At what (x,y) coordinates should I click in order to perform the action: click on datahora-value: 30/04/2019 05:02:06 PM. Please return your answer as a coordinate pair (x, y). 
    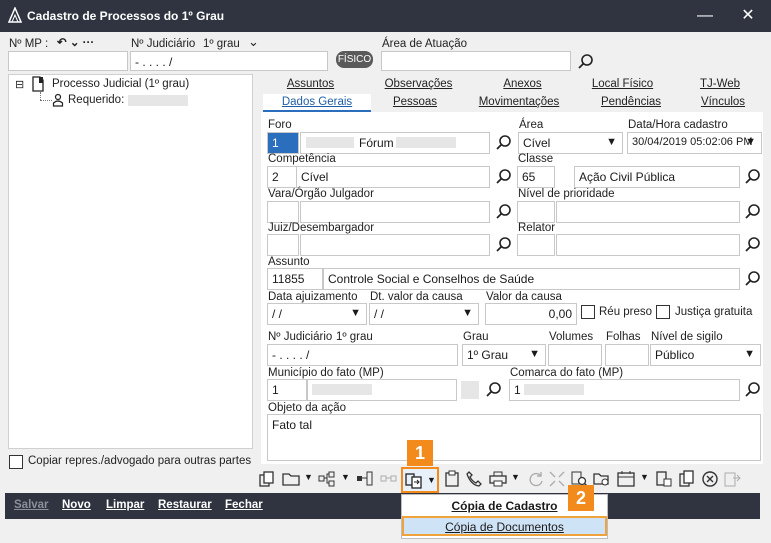
    Looking at the image, I should click on (692, 142).